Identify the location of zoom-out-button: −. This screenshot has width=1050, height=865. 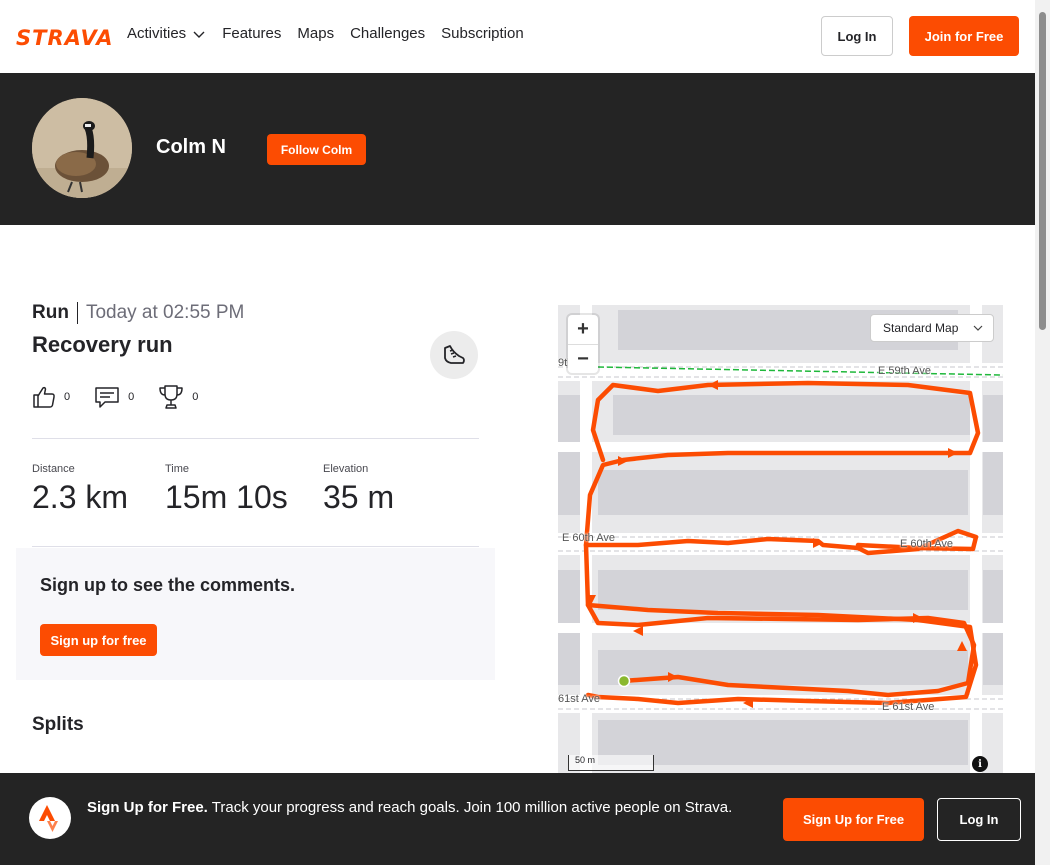
(583, 358).